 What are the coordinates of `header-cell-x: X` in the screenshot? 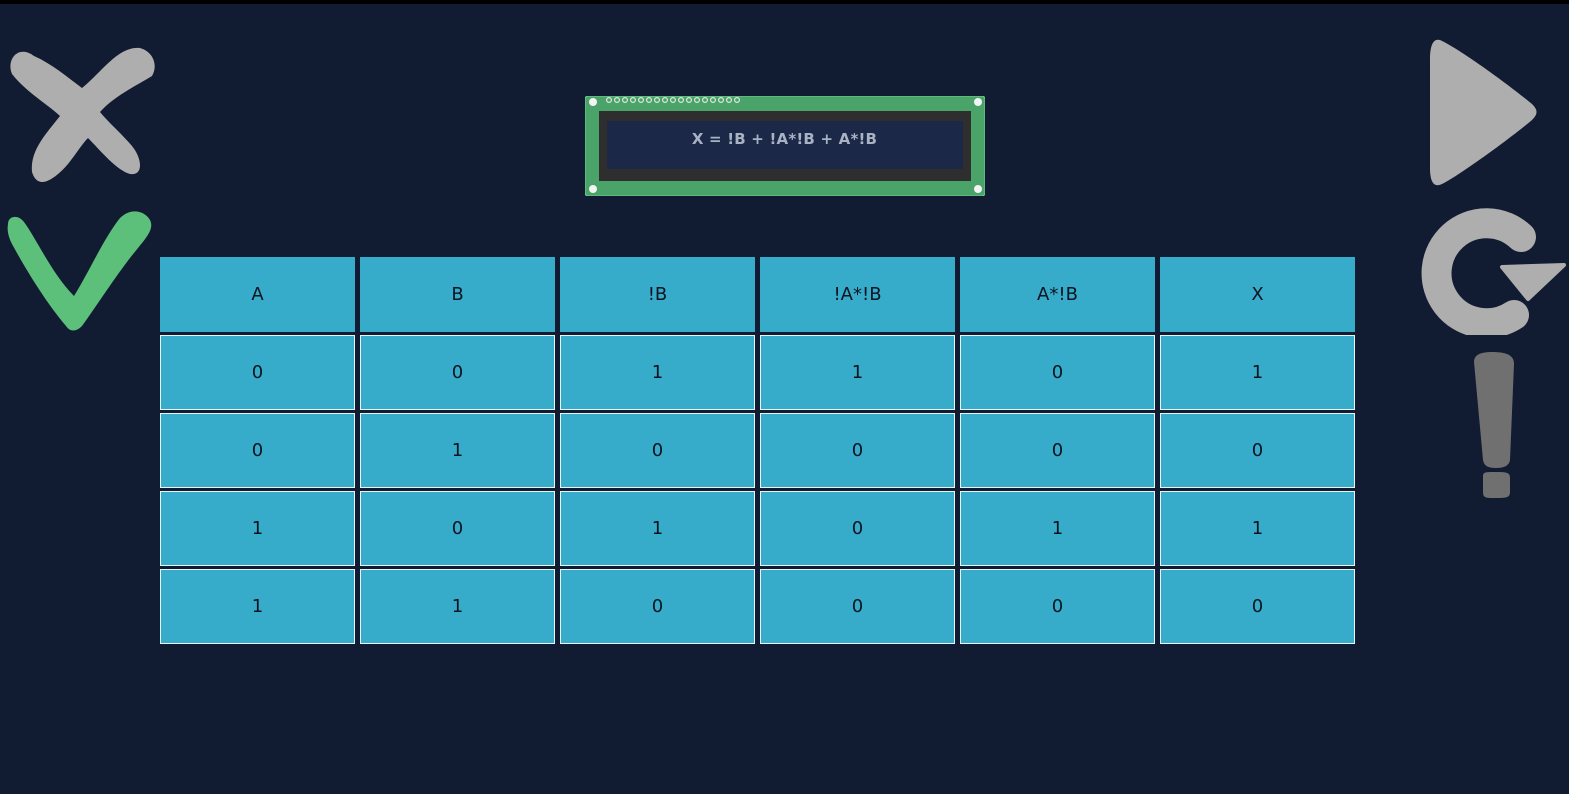 It's located at (1257, 294).